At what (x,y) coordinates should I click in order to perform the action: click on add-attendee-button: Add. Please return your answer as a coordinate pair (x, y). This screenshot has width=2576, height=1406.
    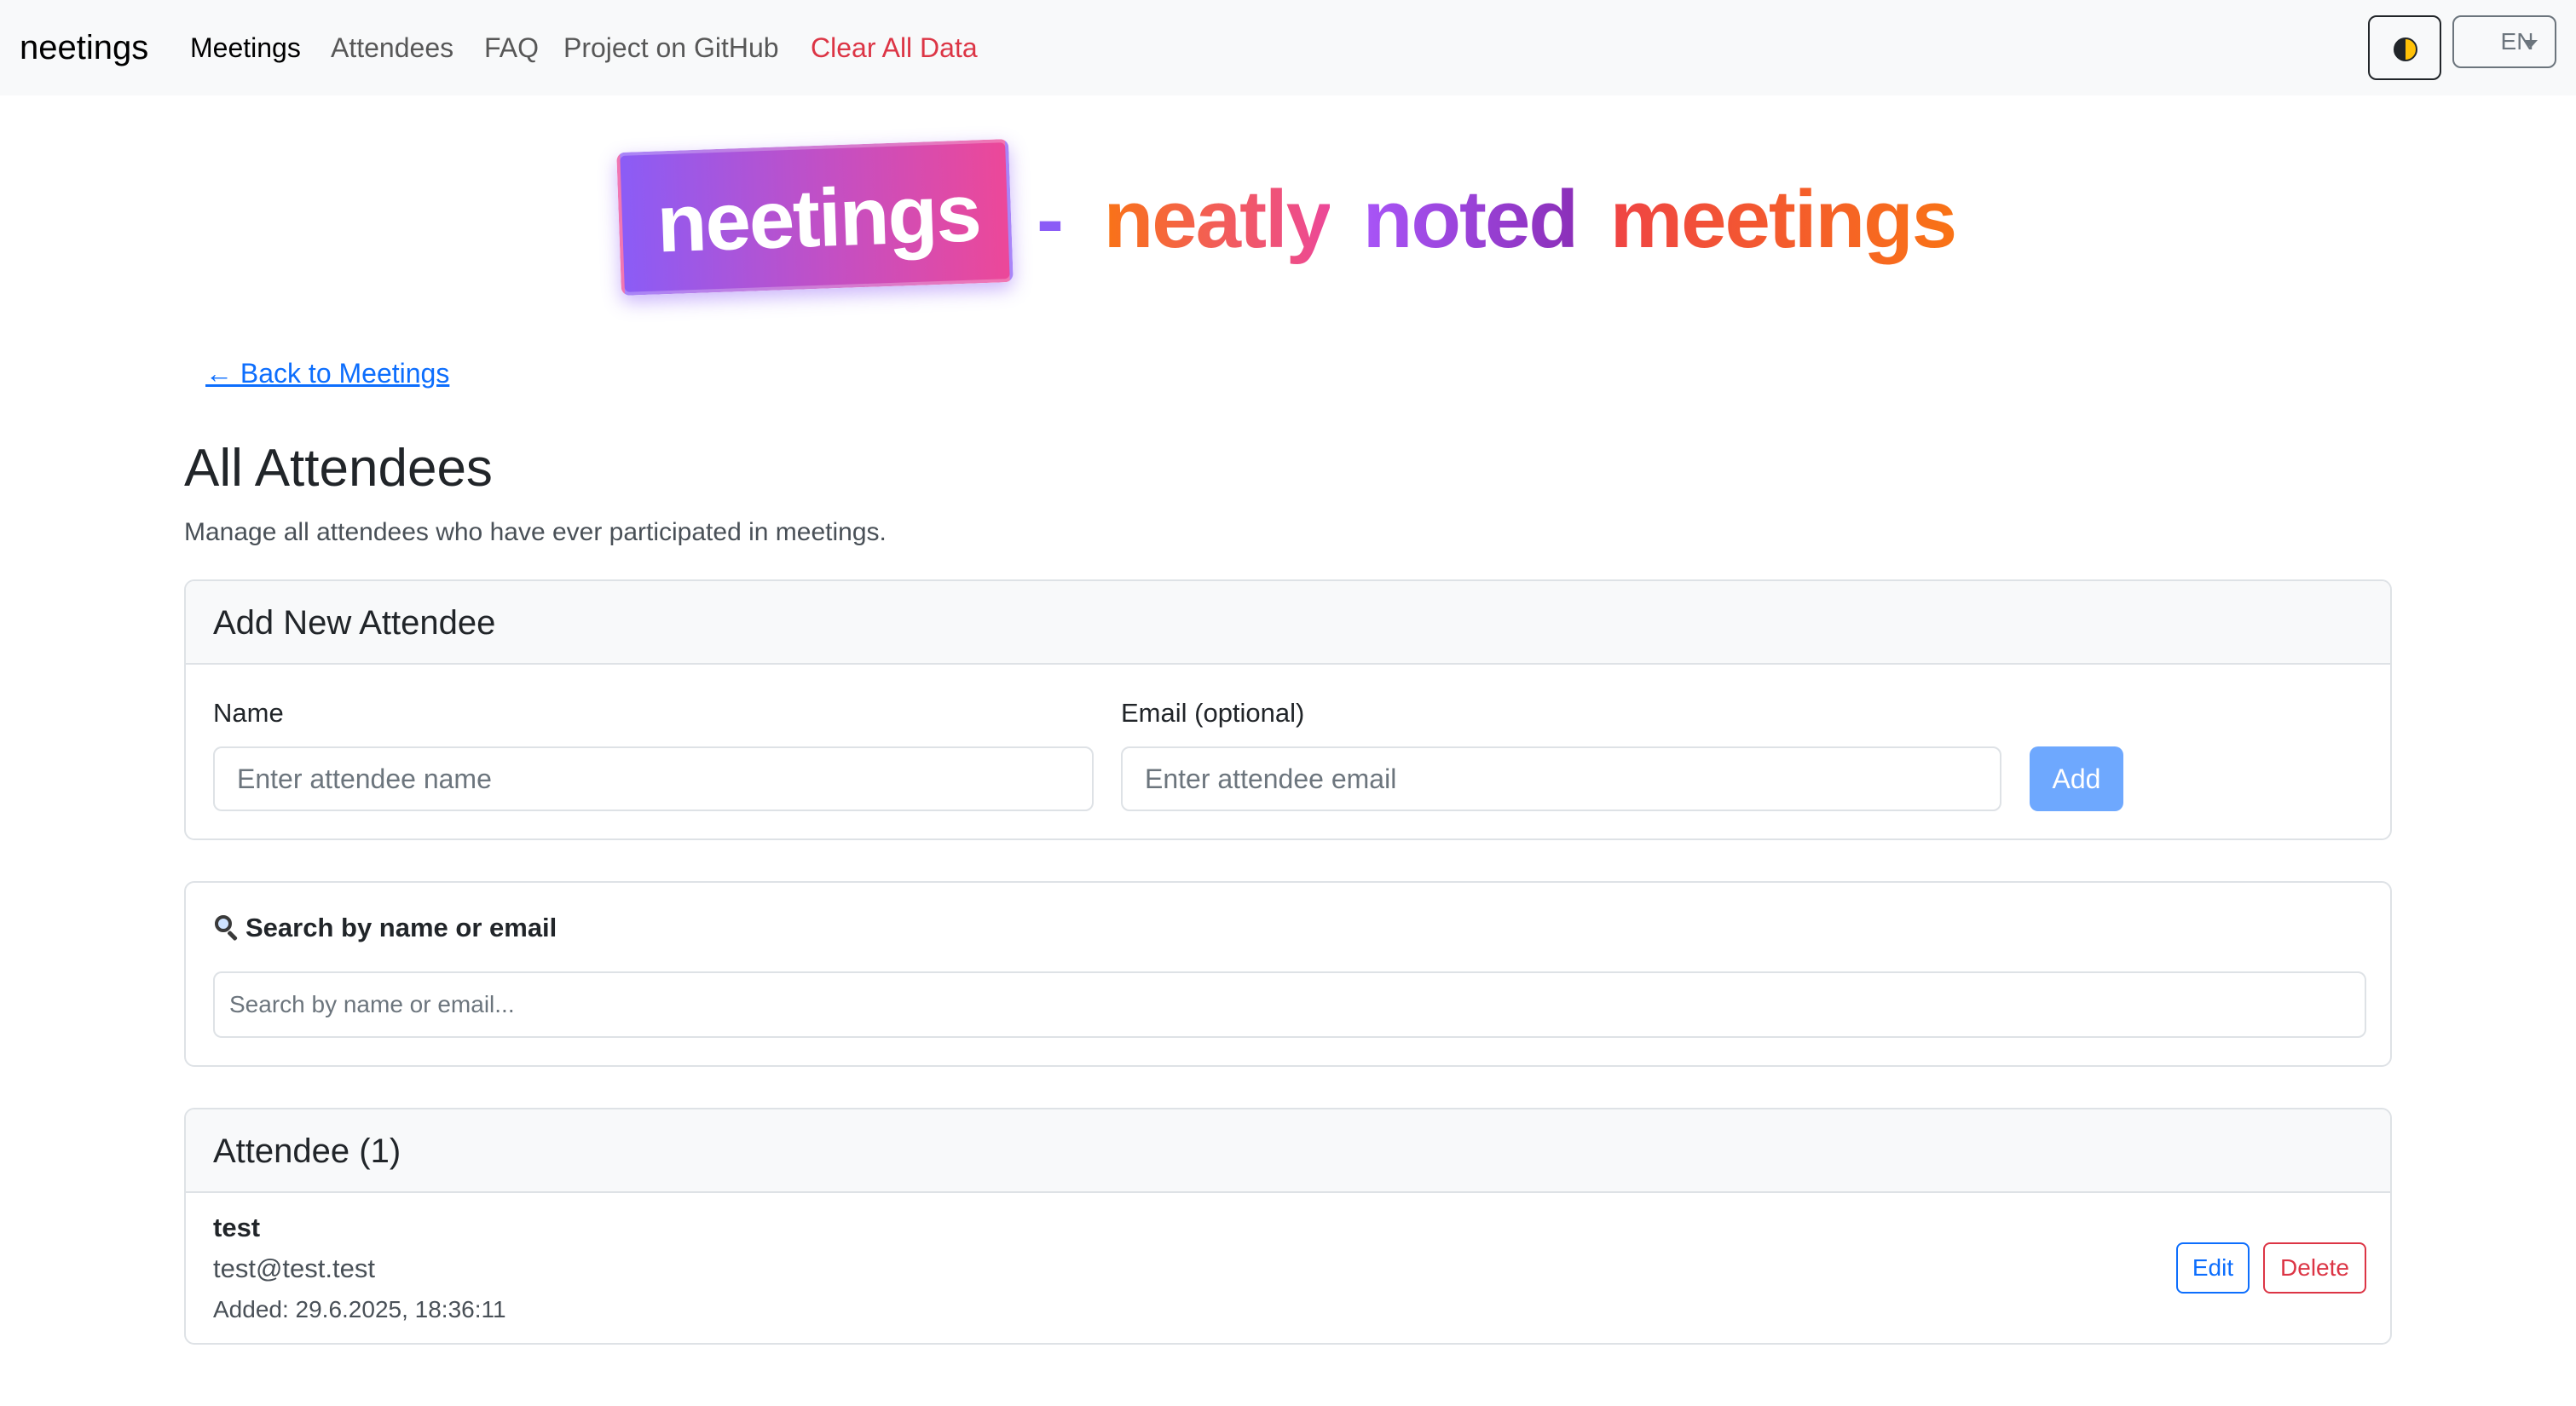
    Looking at the image, I should click on (2076, 778).